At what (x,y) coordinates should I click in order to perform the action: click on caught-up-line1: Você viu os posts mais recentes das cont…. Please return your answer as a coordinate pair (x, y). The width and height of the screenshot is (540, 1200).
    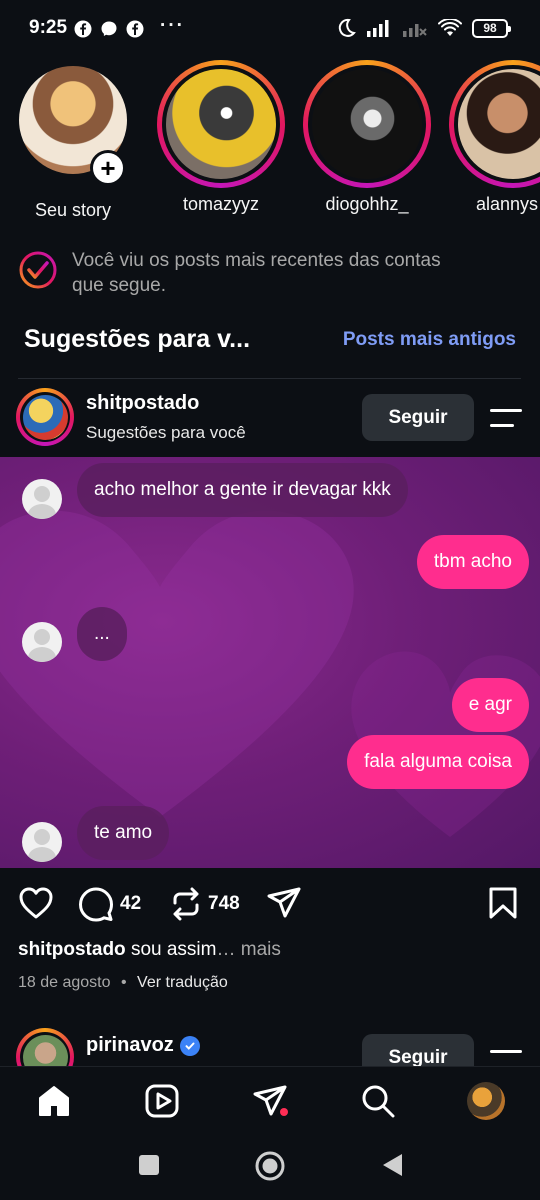
    Looking at the image, I should click on (256, 260).